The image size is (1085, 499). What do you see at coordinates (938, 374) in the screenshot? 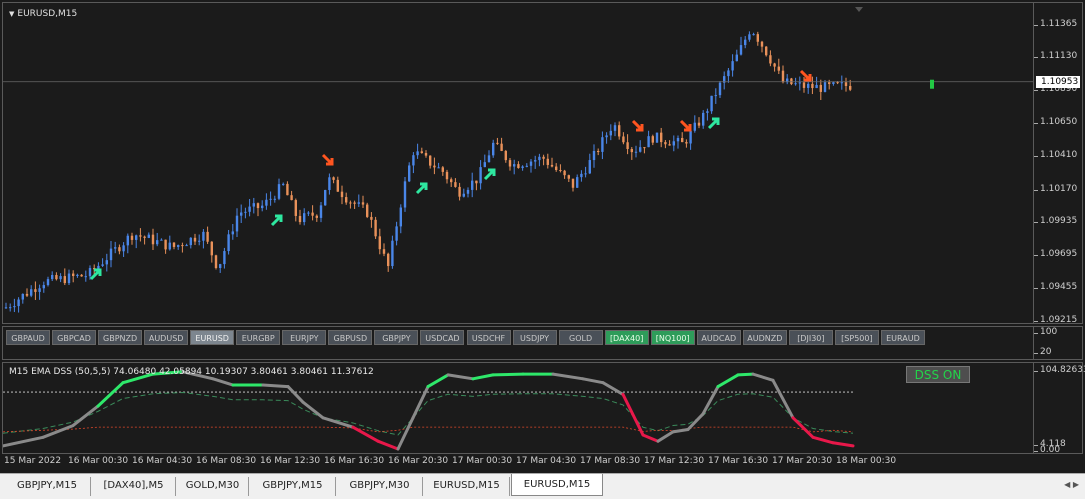
I see `dss-on-button: DSS ON` at bounding box center [938, 374].